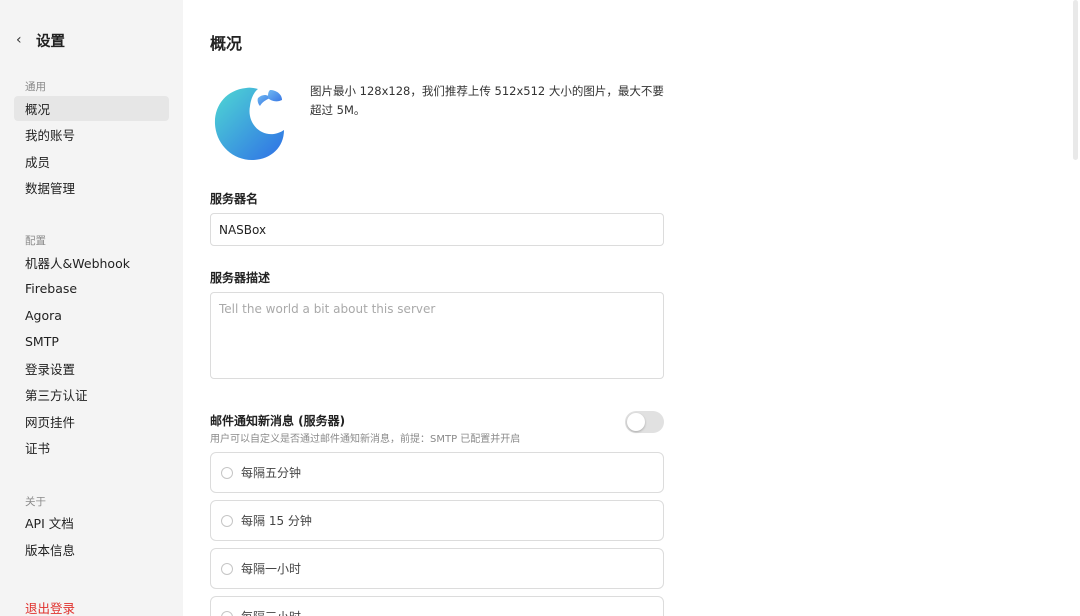 The width and height of the screenshot is (1080, 616). Describe the element at coordinates (91, 368) in the screenshot. I see `sidebar-item-login-settings: 登录设置` at that location.